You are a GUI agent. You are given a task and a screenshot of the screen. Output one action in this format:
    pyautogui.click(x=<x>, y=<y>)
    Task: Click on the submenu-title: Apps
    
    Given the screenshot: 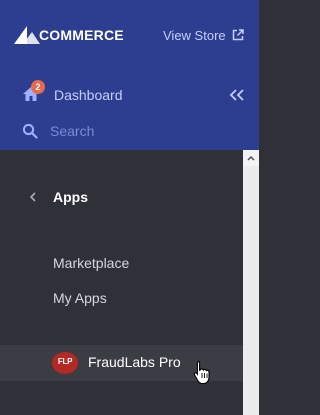 What is the action you would take?
    pyautogui.click(x=70, y=197)
    